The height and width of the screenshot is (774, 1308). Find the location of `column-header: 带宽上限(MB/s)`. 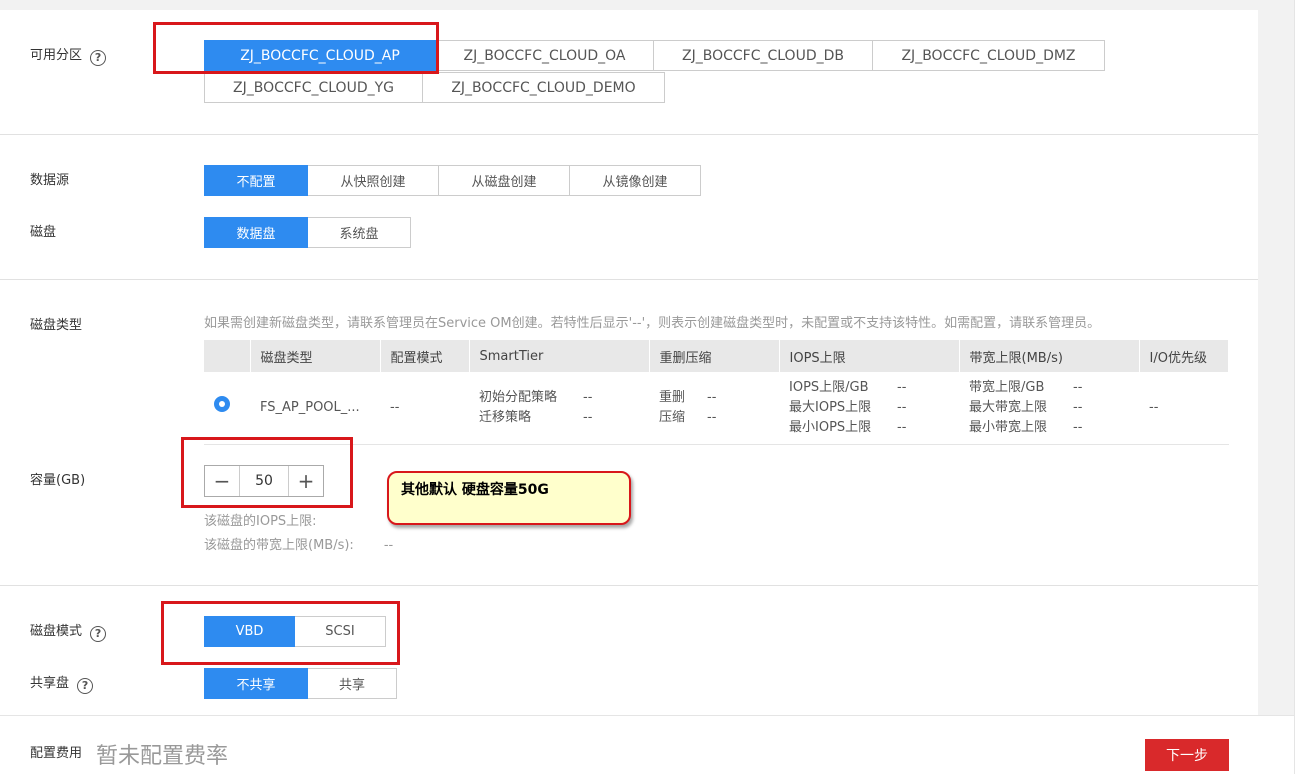

column-header: 带宽上限(MB/s) is located at coordinates (1049, 356).